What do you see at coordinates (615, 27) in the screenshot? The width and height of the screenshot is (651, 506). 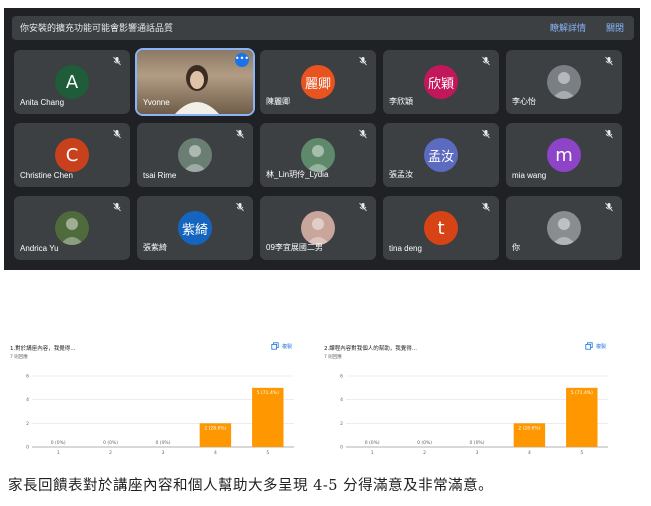 I see `close-banner-button: 關閉` at bounding box center [615, 27].